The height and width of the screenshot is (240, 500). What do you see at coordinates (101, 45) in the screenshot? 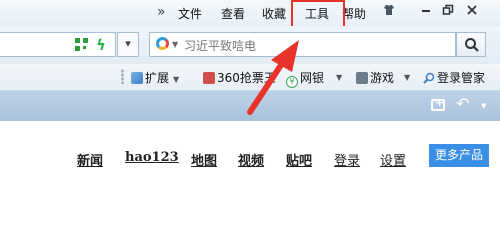
I see `lightning-icon: ϟ` at bounding box center [101, 45].